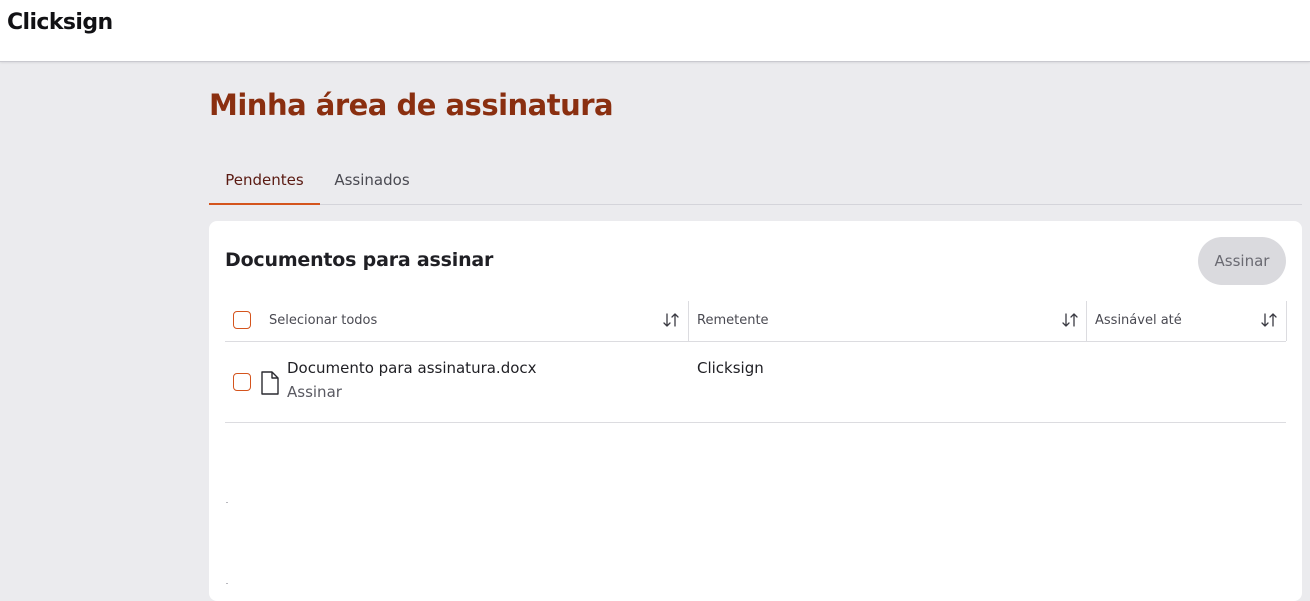 The width and height of the screenshot is (1310, 601). Describe the element at coordinates (1186, 321) in the screenshot. I see `column-signable-until: Assinável até` at that location.